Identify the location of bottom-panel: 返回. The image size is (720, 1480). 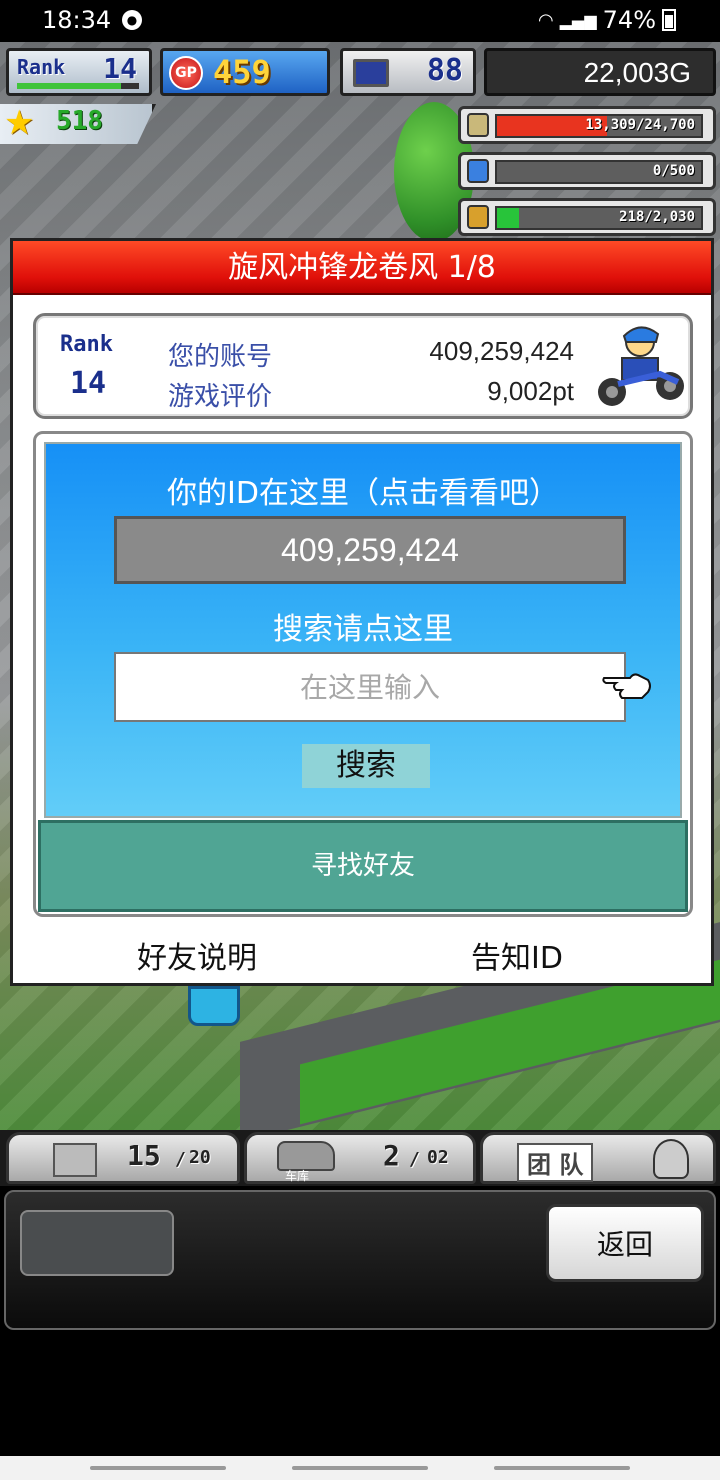
(360, 1260).